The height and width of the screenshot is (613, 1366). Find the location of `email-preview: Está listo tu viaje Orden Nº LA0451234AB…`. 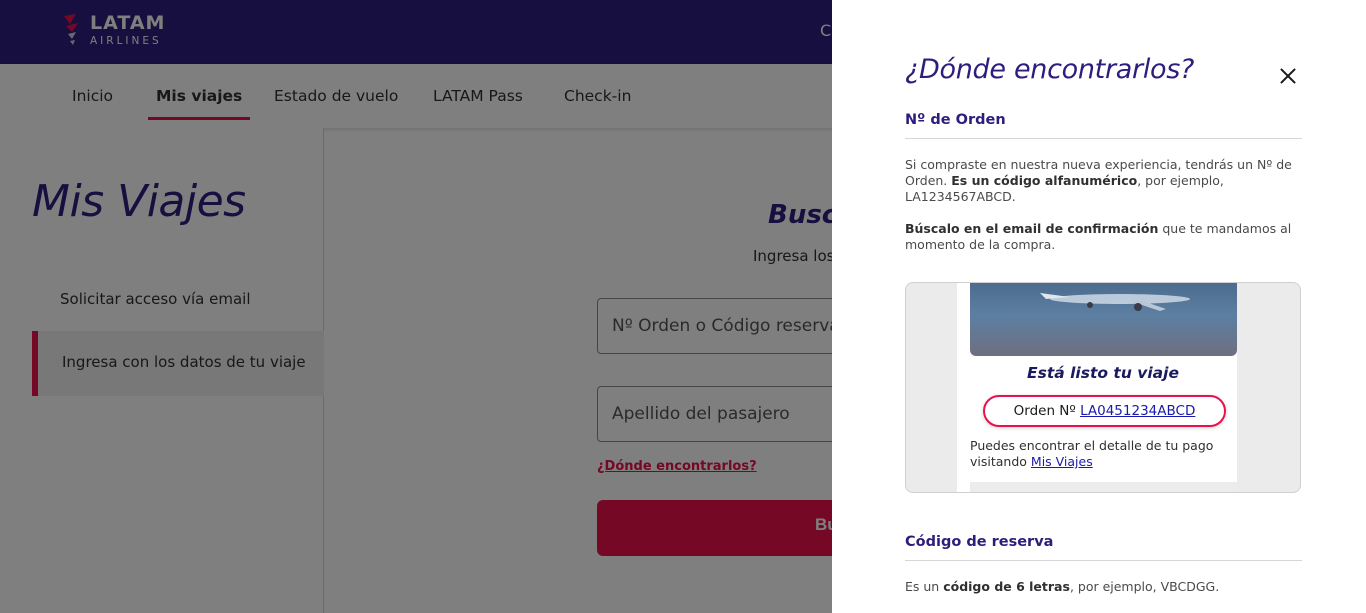

email-preview: Está listo tu viaje Orden Nº LA0451234AB… is located at coordinates (1097, 387).